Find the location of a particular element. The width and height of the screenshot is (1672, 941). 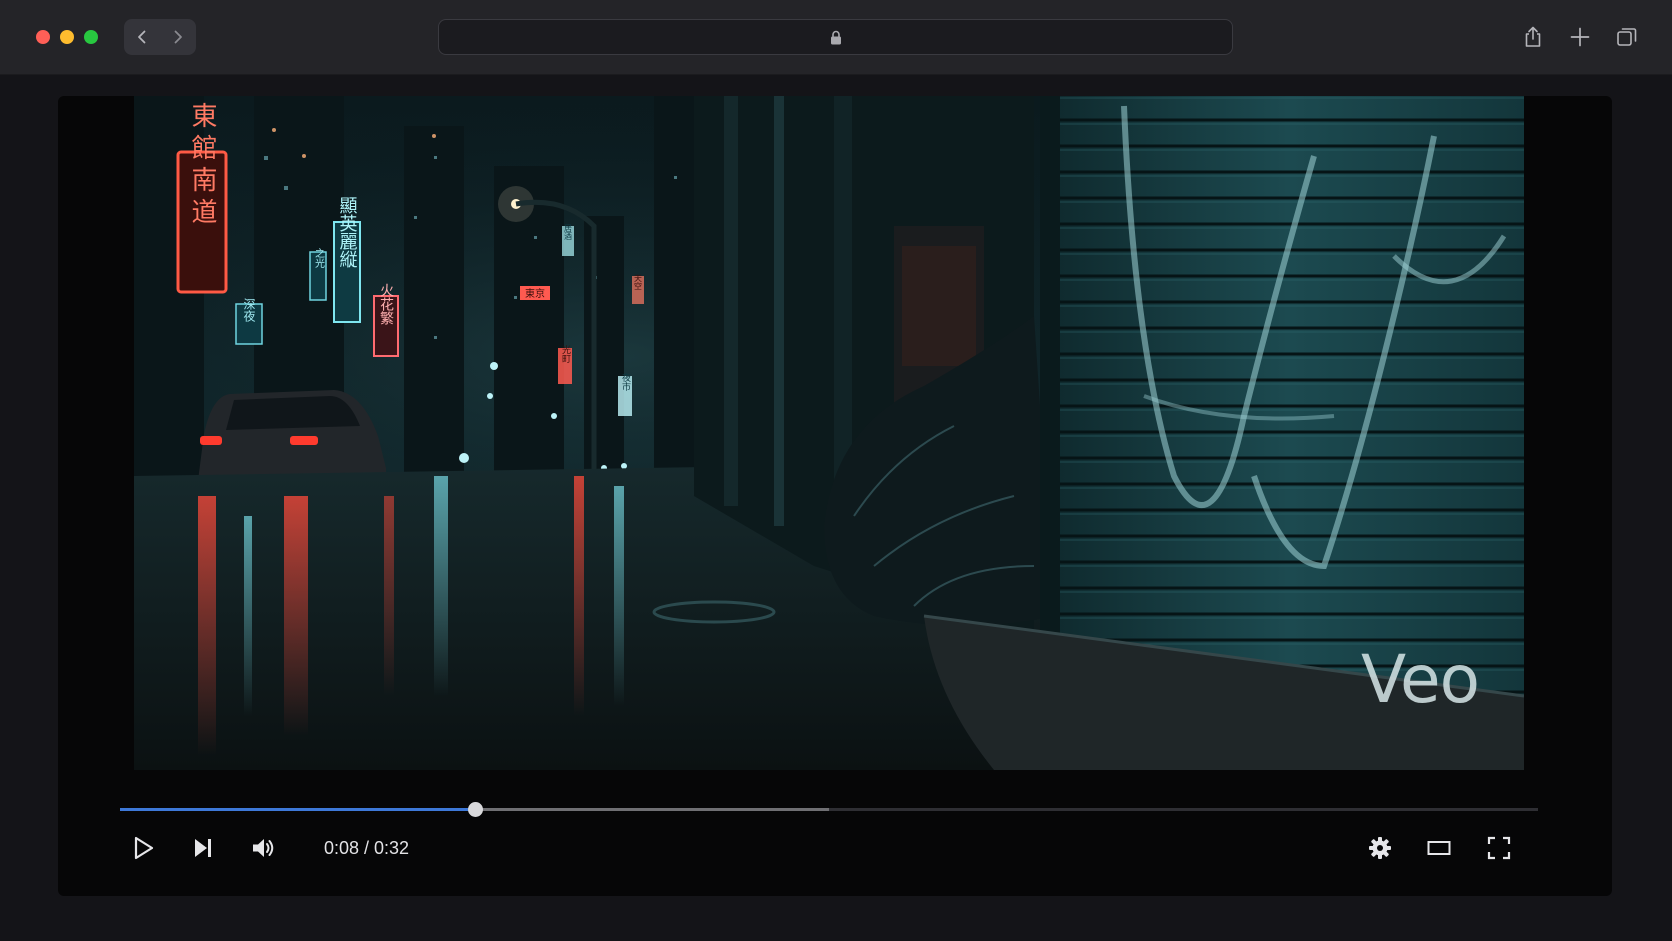

neon-sign-2: 顯英麗縦 is located at coordinates (347, 232).